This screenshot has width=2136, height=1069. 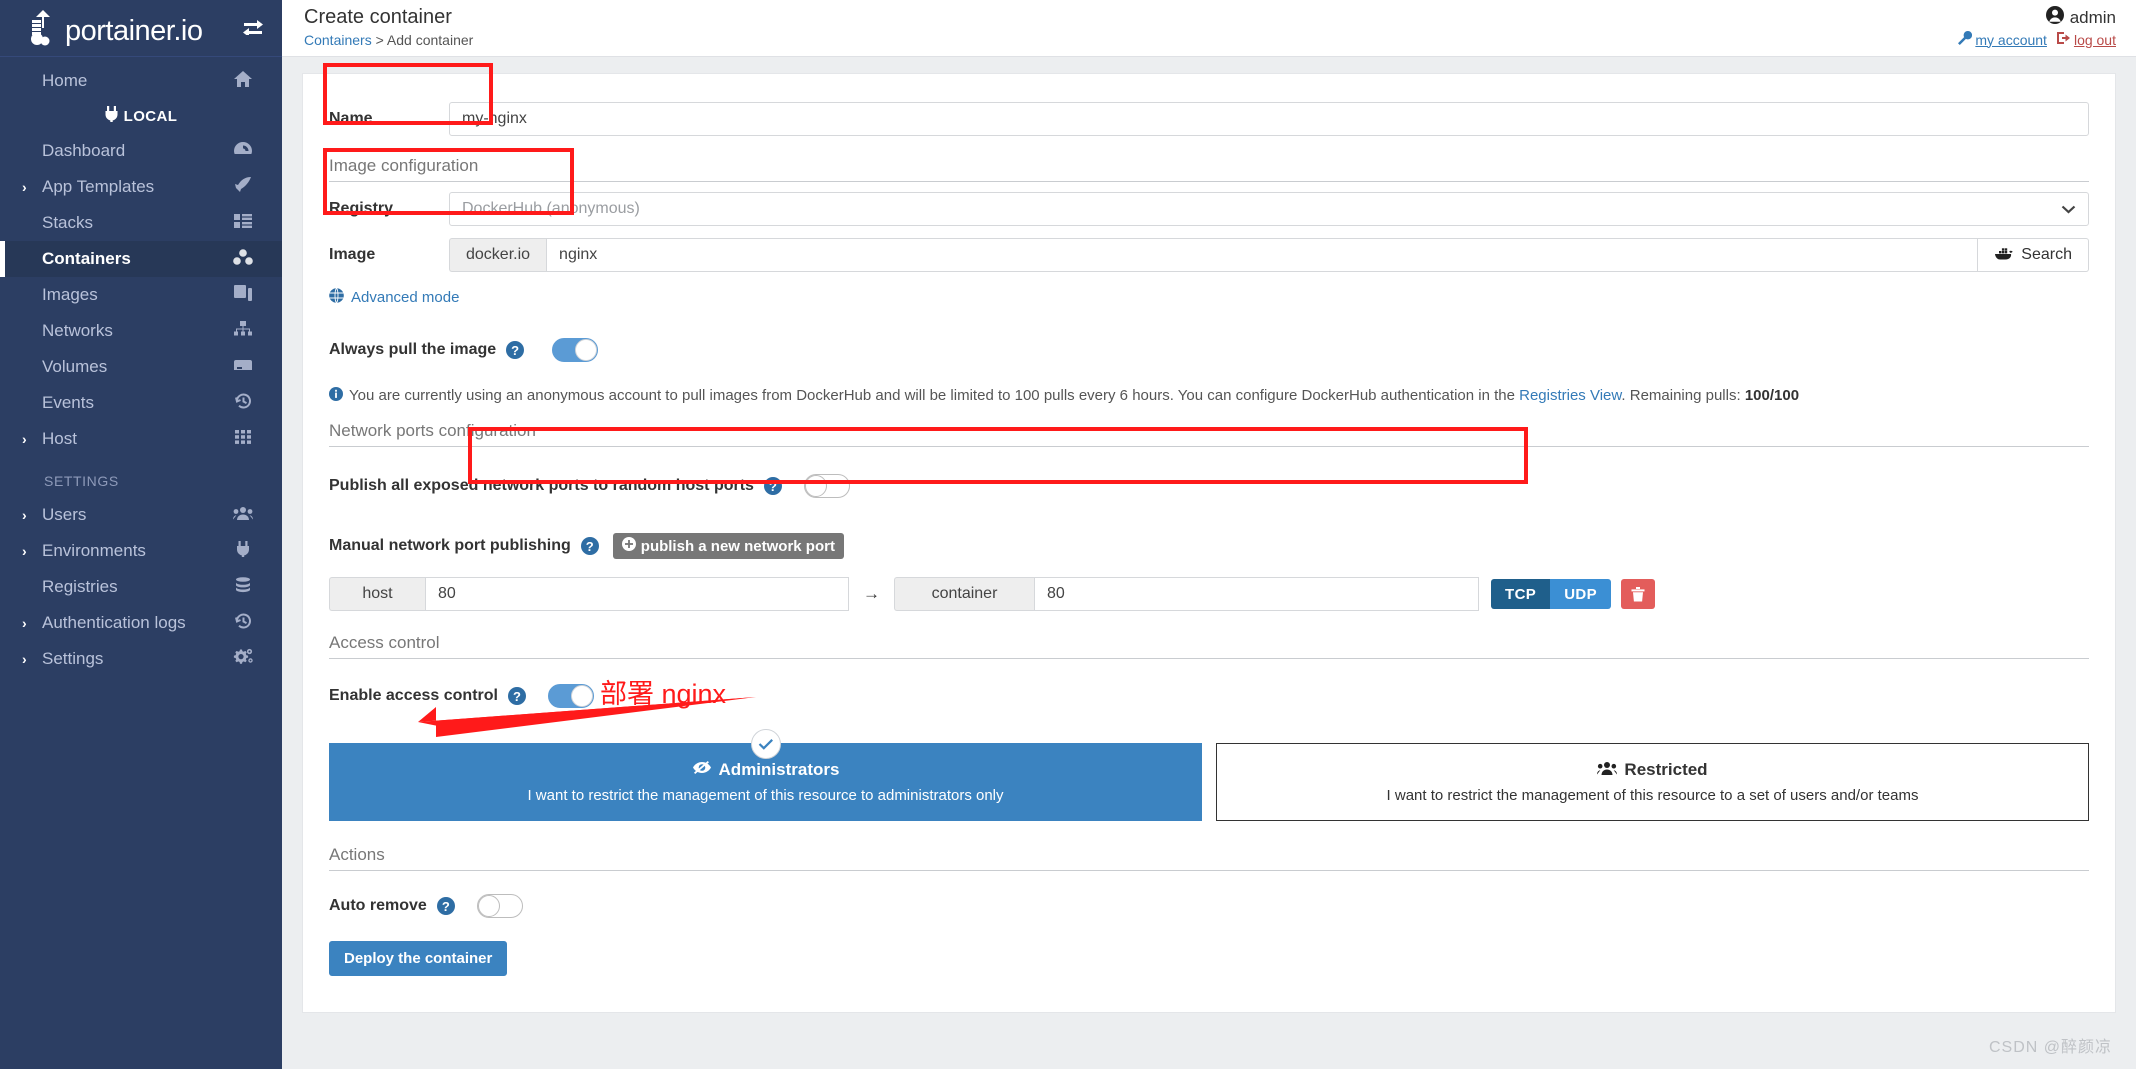 I want to click on sidebar-item-volumes: Volumes, so click(x=141, y=367).